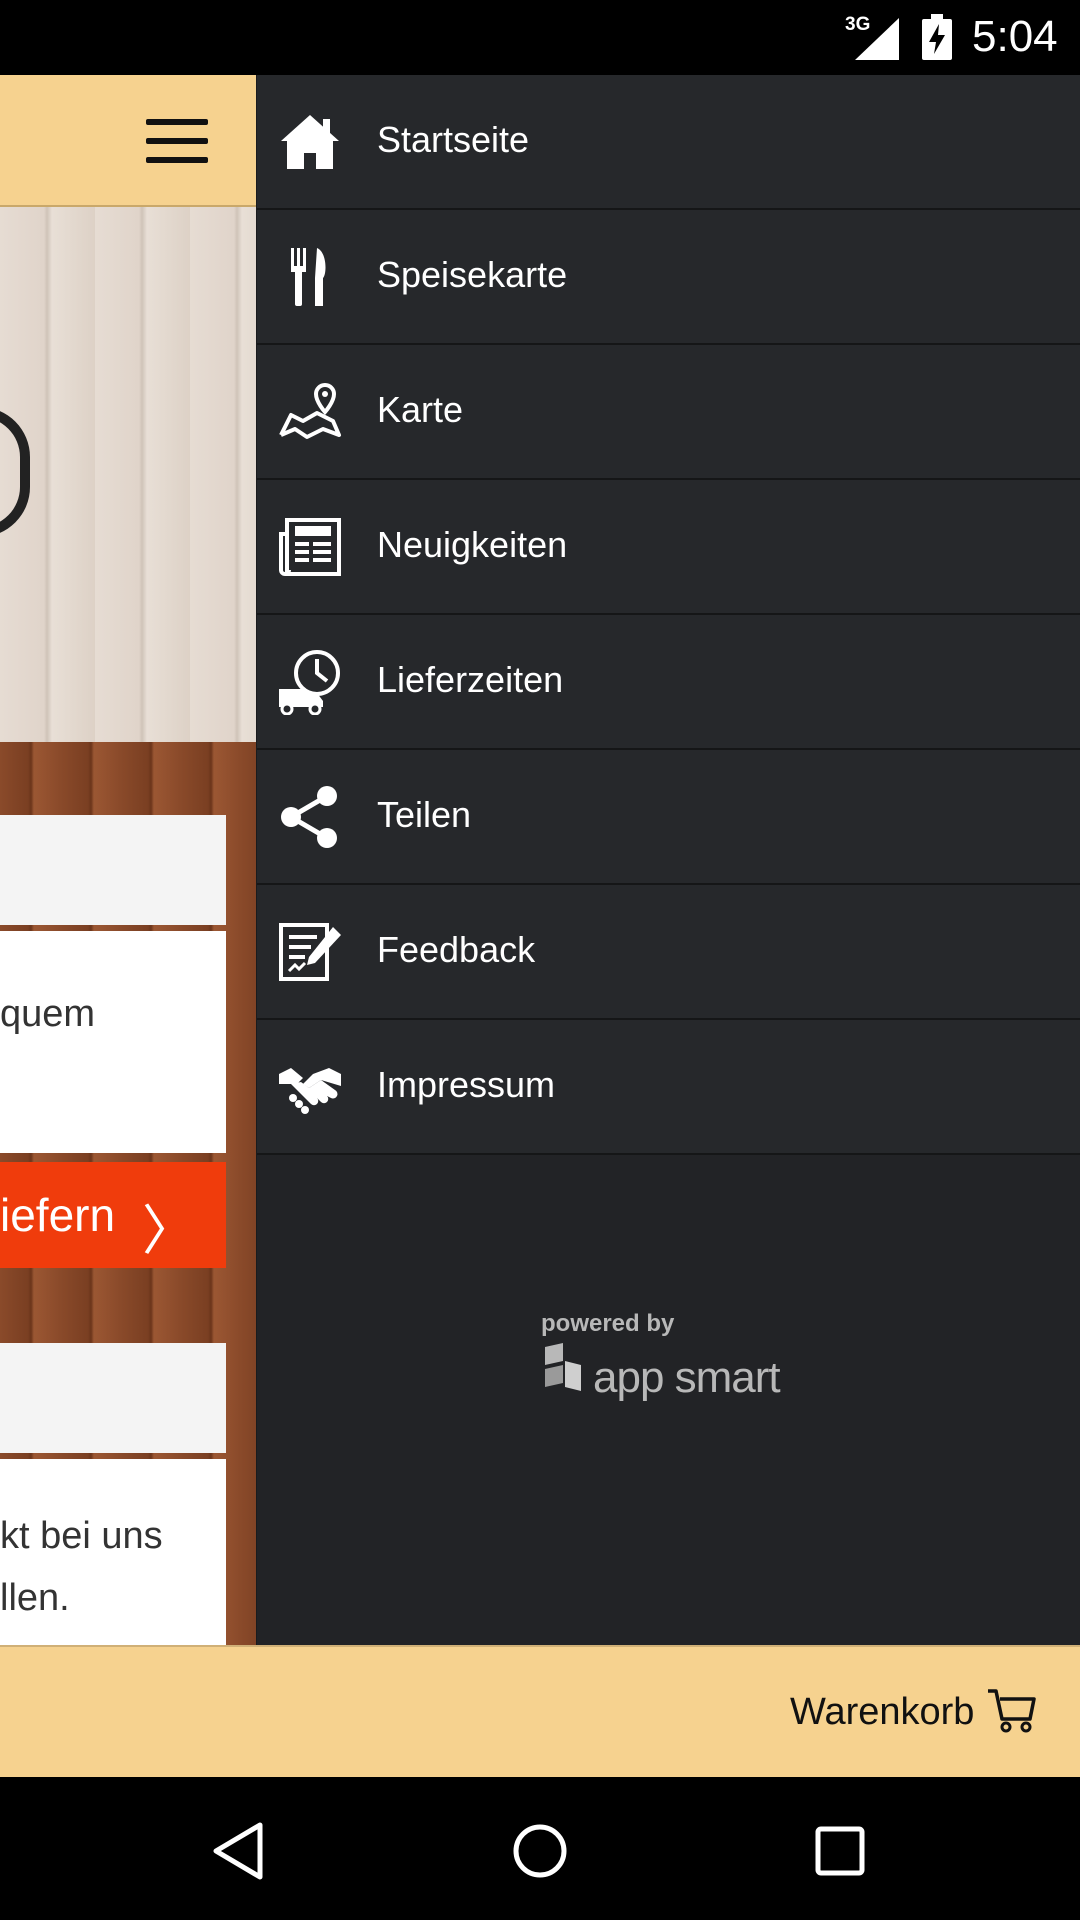 The width and height of the screenshot is (1080, 1920). I want to click on hero-image, so click(128, 474).